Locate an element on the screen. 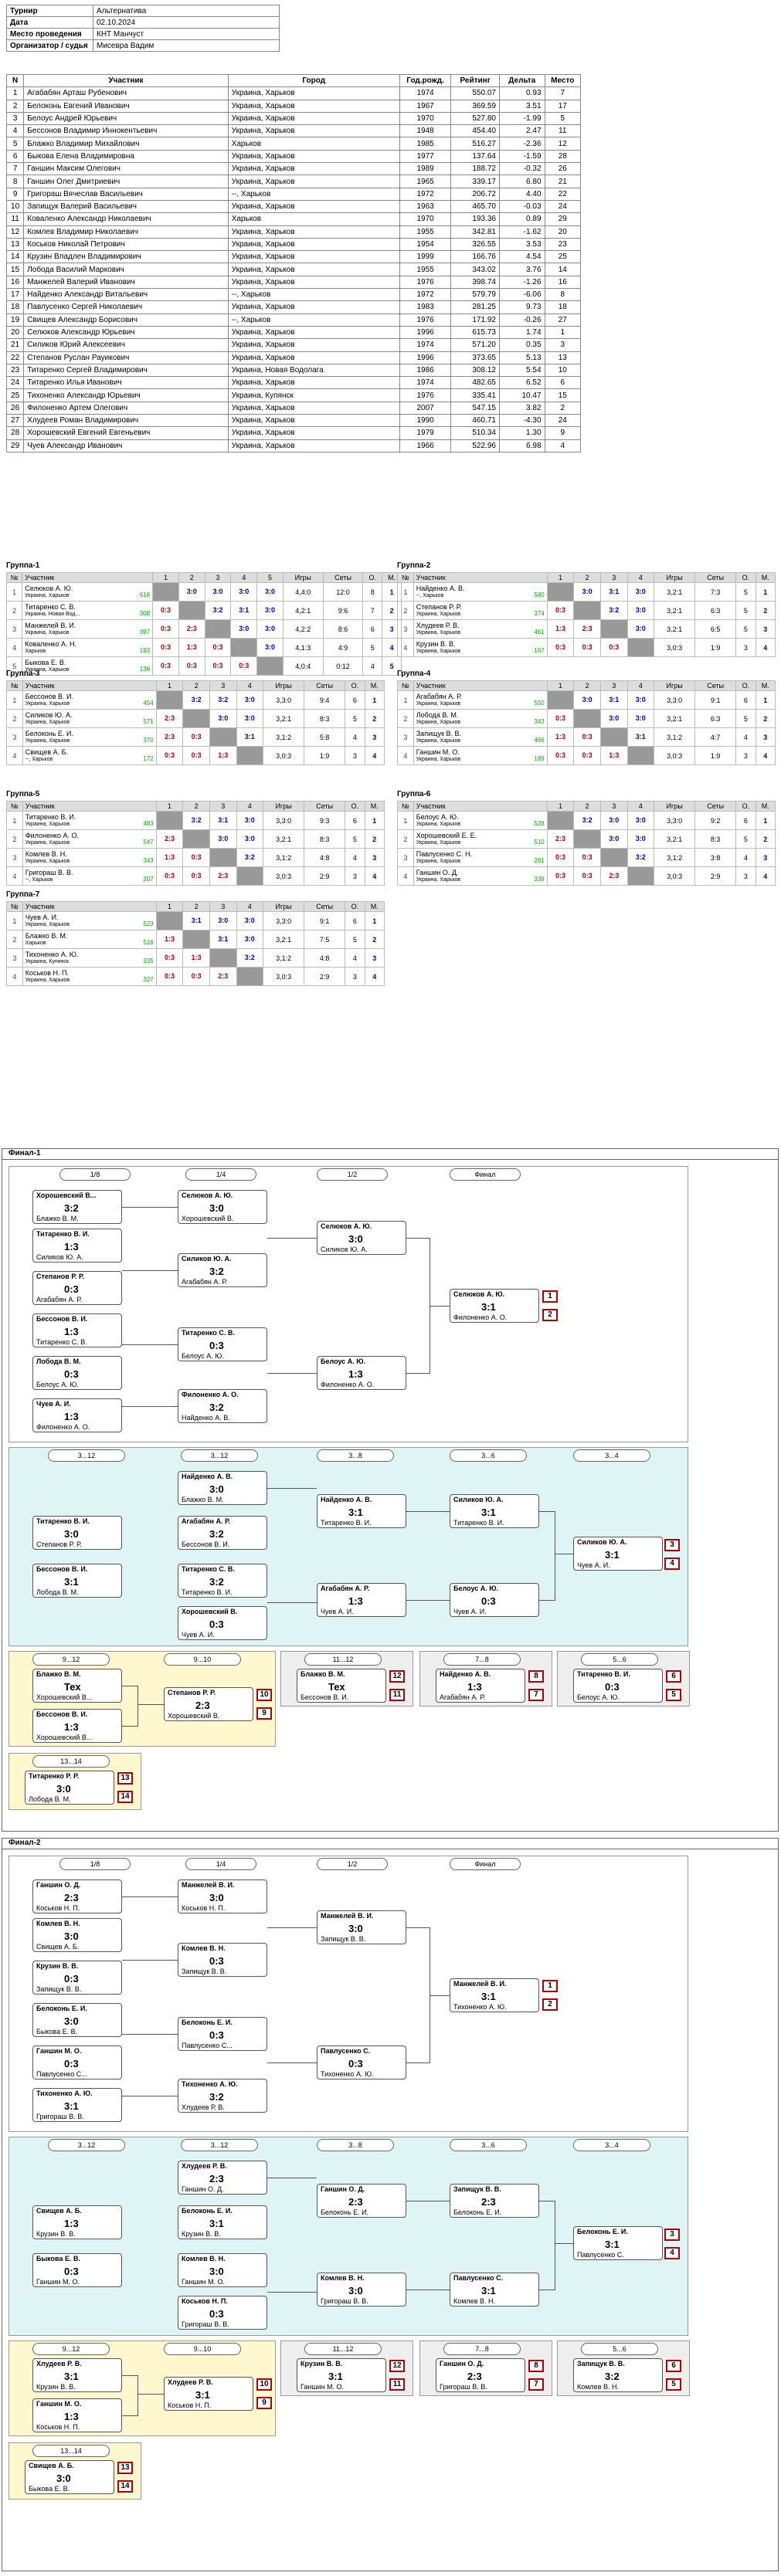  column-header: N is located at coordinates (15, 80).